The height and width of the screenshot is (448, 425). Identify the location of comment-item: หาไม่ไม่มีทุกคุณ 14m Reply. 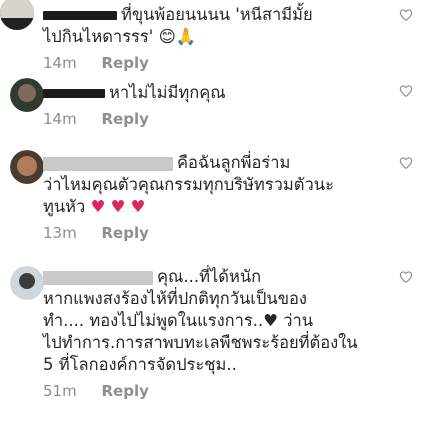
(212, 109).